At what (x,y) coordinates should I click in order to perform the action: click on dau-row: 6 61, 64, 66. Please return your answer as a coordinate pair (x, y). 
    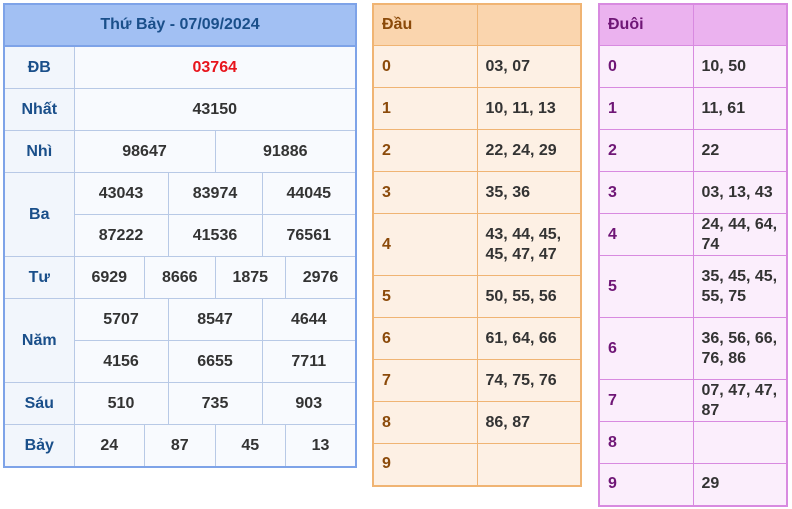
    Looking at the image, I should click on (477, 338).